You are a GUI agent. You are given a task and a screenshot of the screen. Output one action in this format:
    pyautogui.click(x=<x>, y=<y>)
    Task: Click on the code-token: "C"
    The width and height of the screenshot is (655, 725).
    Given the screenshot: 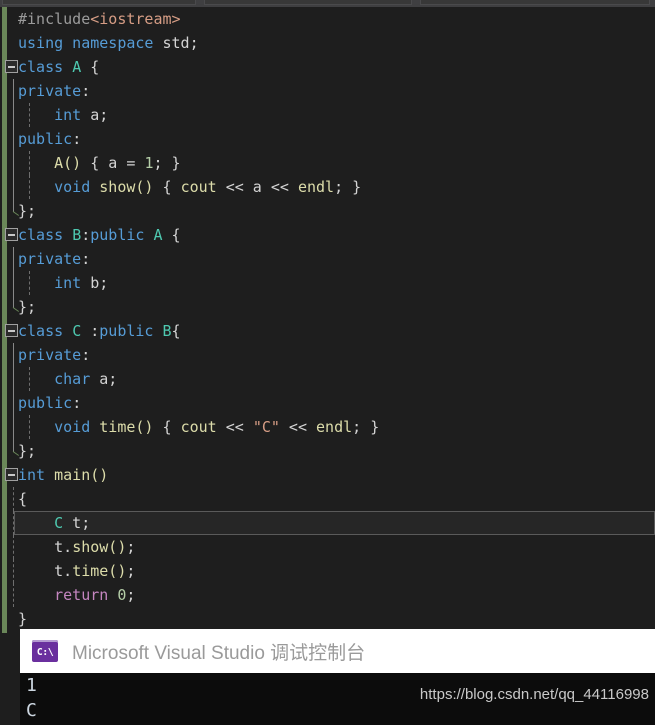 What is the action you would take?
    pyautogui.click(x=266, y=427)
    